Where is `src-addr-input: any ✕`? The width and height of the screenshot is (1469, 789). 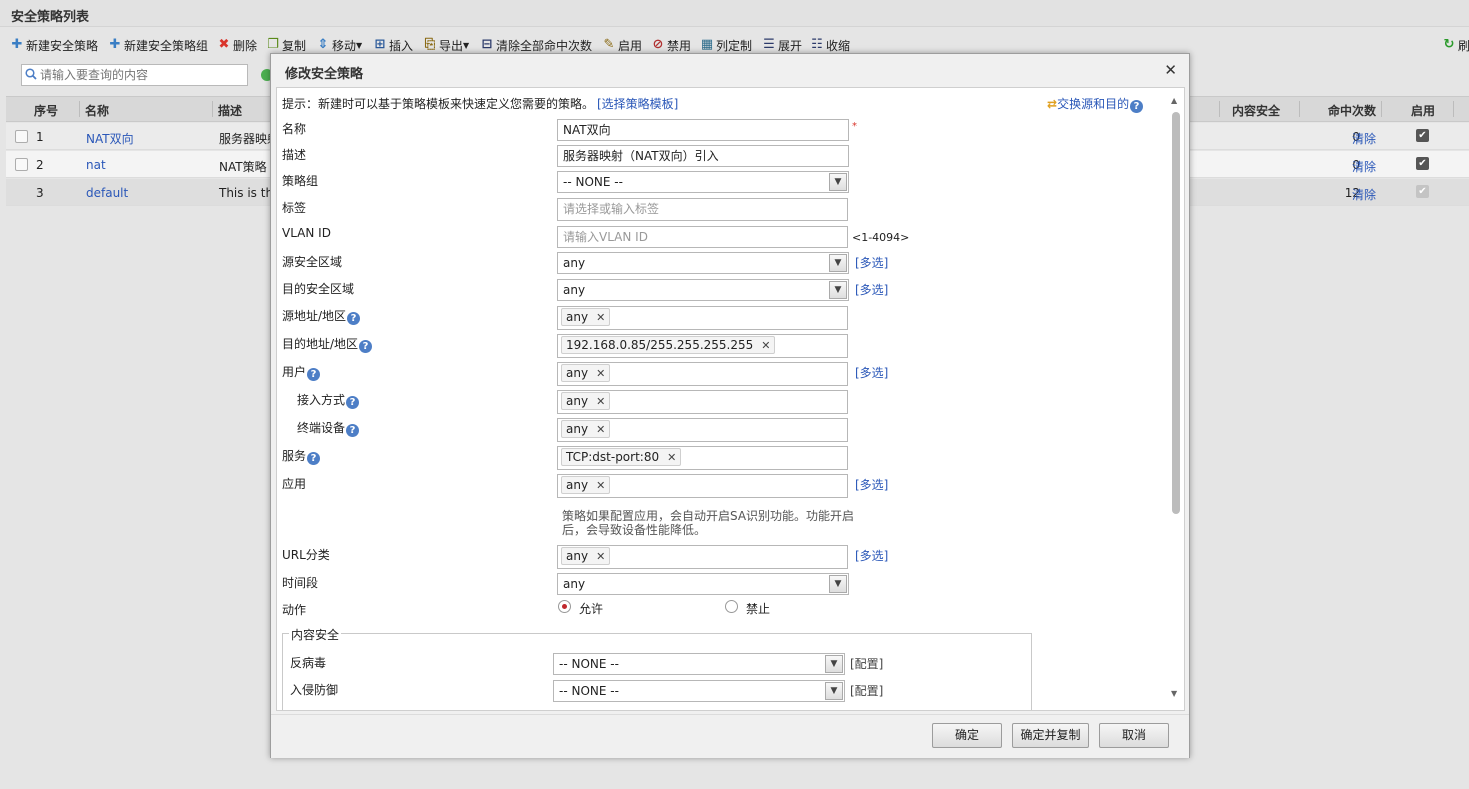 src-addr-input: any ✕ is located at coordinates (702, 318).